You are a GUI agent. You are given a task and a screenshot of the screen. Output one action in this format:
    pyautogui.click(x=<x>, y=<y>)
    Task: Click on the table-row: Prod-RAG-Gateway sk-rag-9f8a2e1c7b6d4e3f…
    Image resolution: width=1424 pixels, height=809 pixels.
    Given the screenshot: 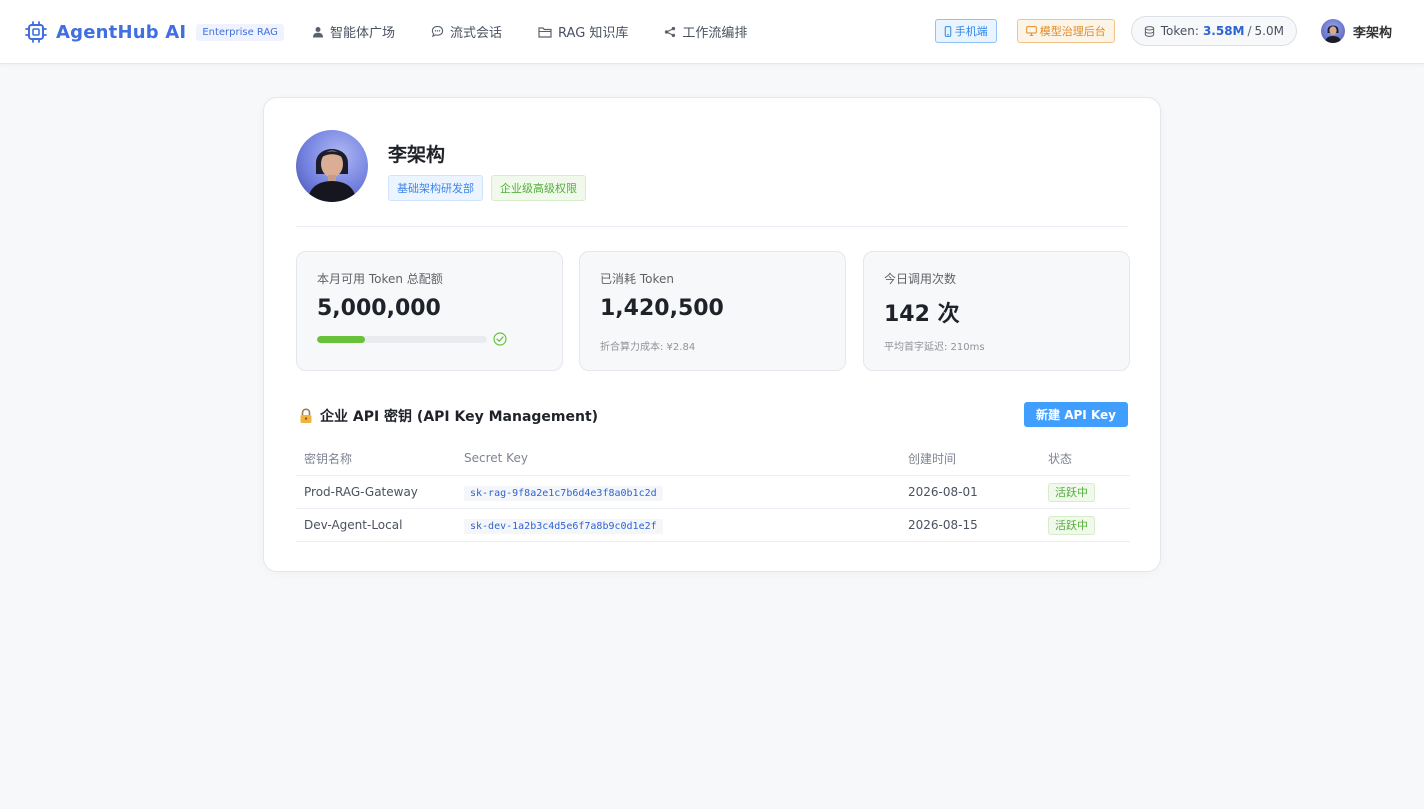 What is the action you would take?
    pyautogui.click(x=713, y=492)
    